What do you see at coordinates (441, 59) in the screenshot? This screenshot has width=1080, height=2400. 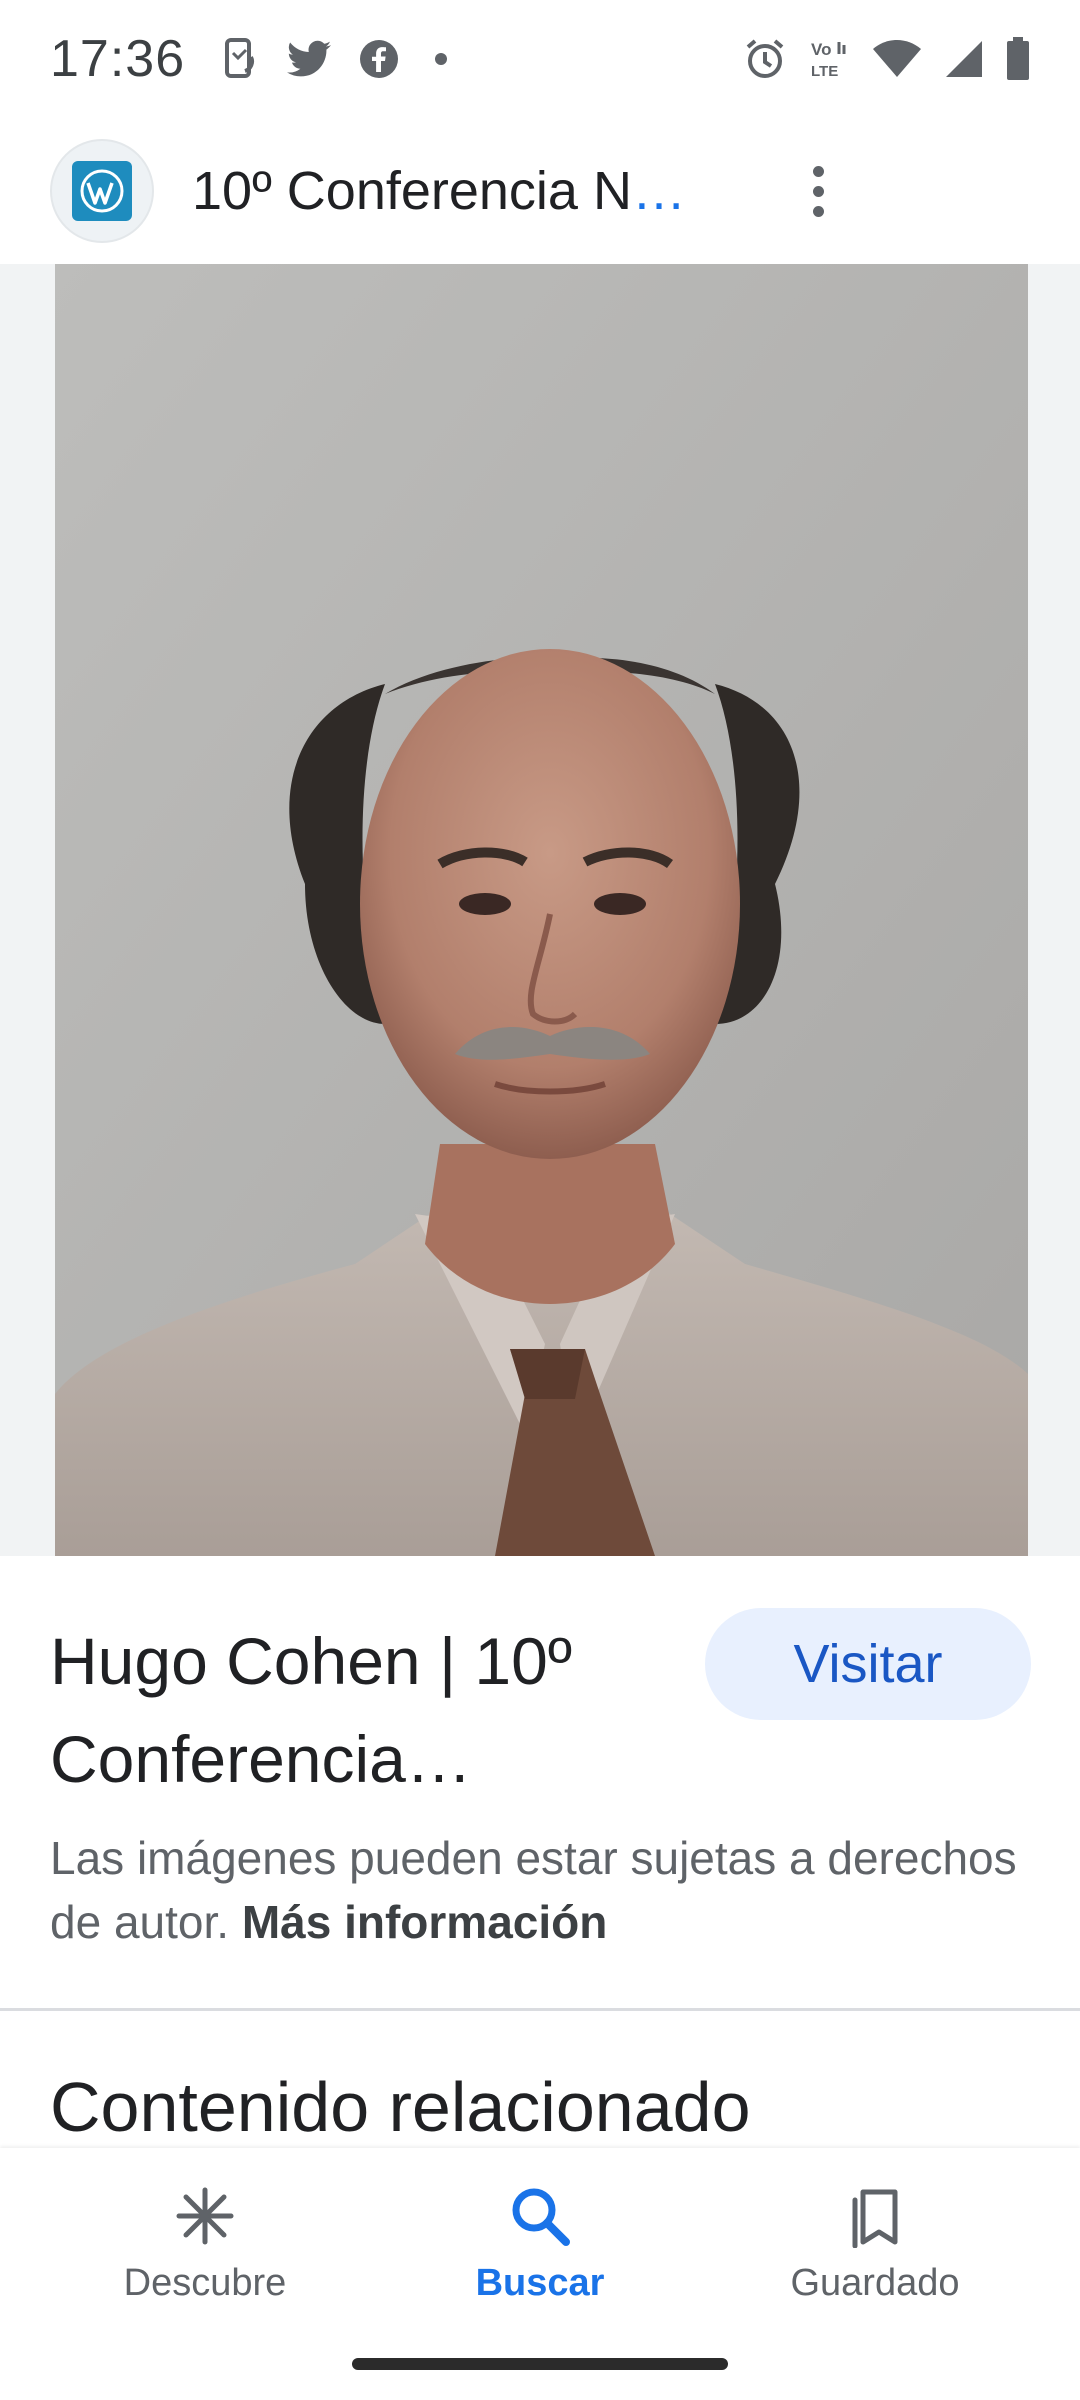 I see `notification-dot` at bounding box center [441, 59].